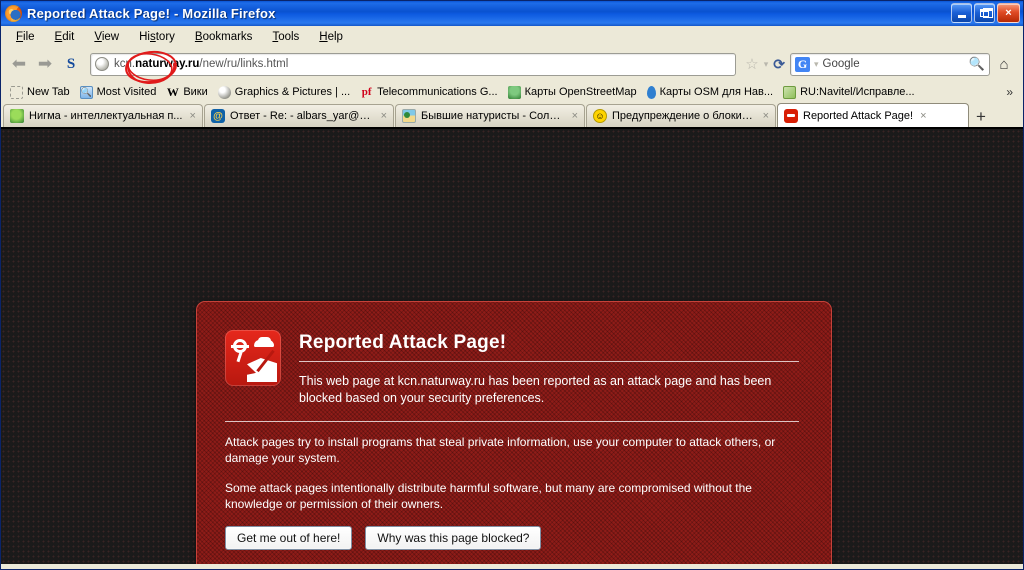 This screenshot has width=1024, height=570. I want to click on map-pin-icon, so click(651, 92).